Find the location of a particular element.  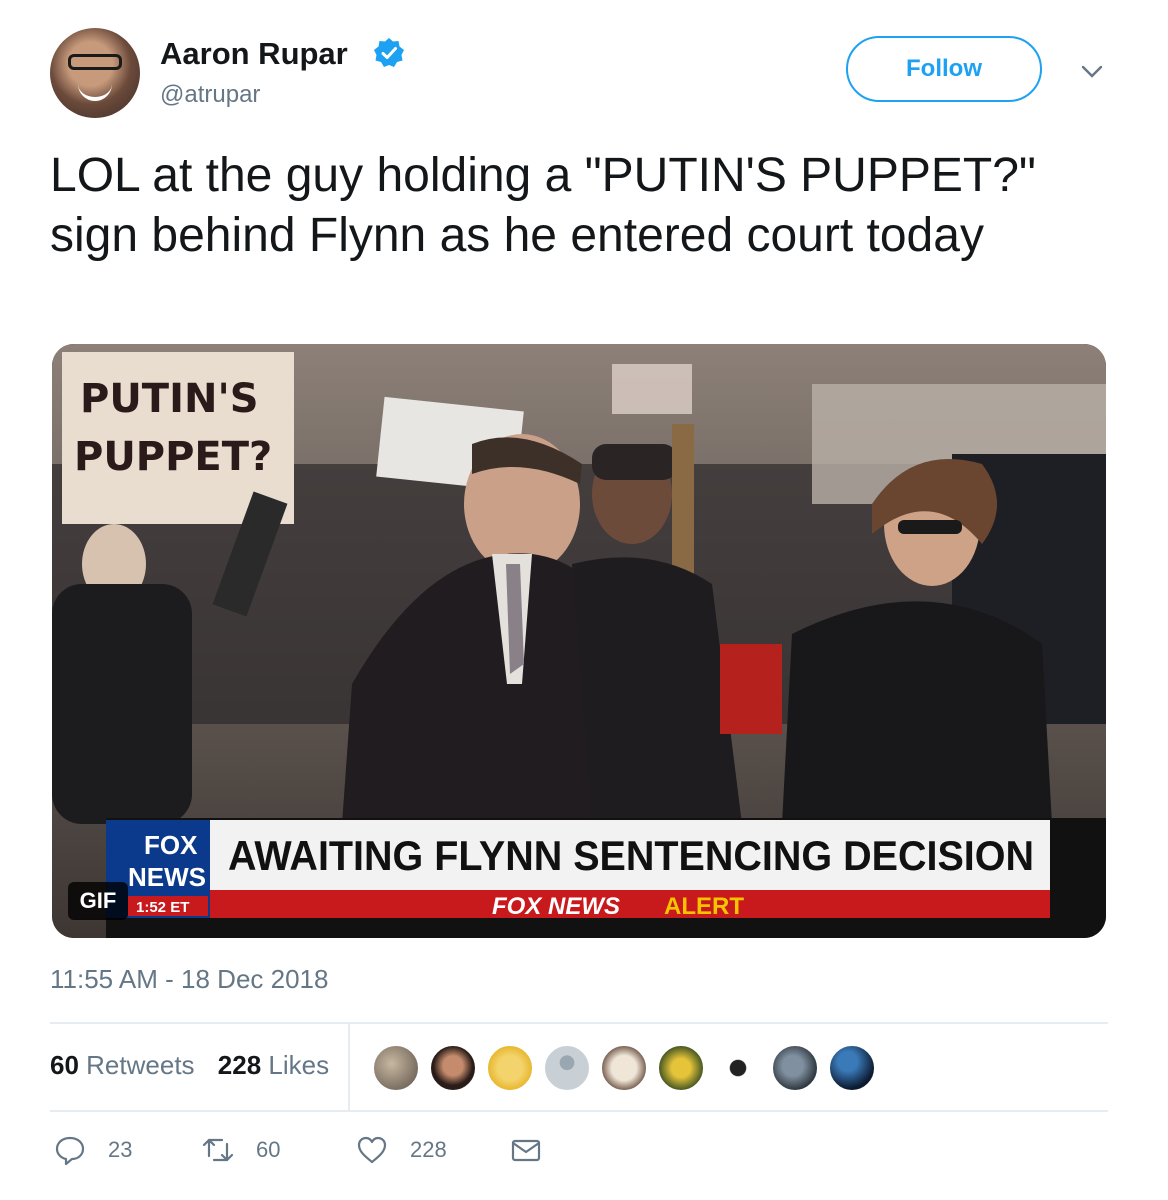

tweet-stats: 60 Retweets 228 Likes is located at coordinates (197, 1065).